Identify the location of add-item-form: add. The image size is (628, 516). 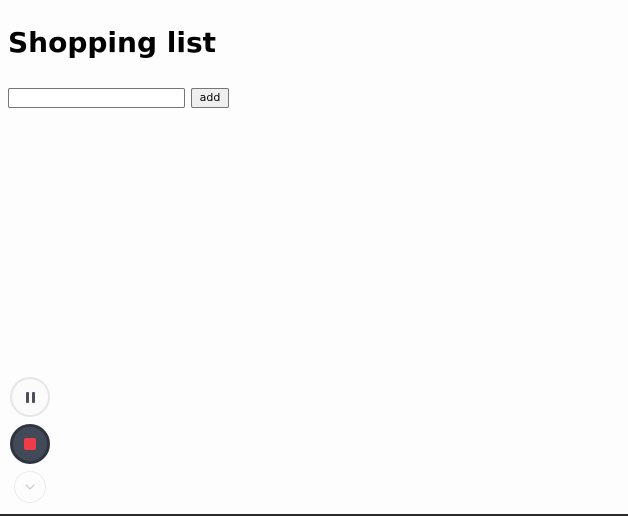
(118, 98).